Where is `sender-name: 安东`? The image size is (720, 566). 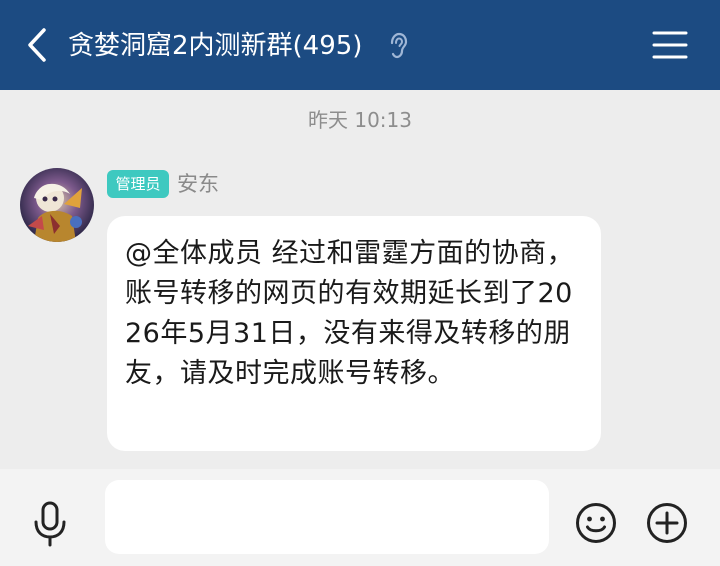
sender-name: 安东 is located at coordinates (198, 184).